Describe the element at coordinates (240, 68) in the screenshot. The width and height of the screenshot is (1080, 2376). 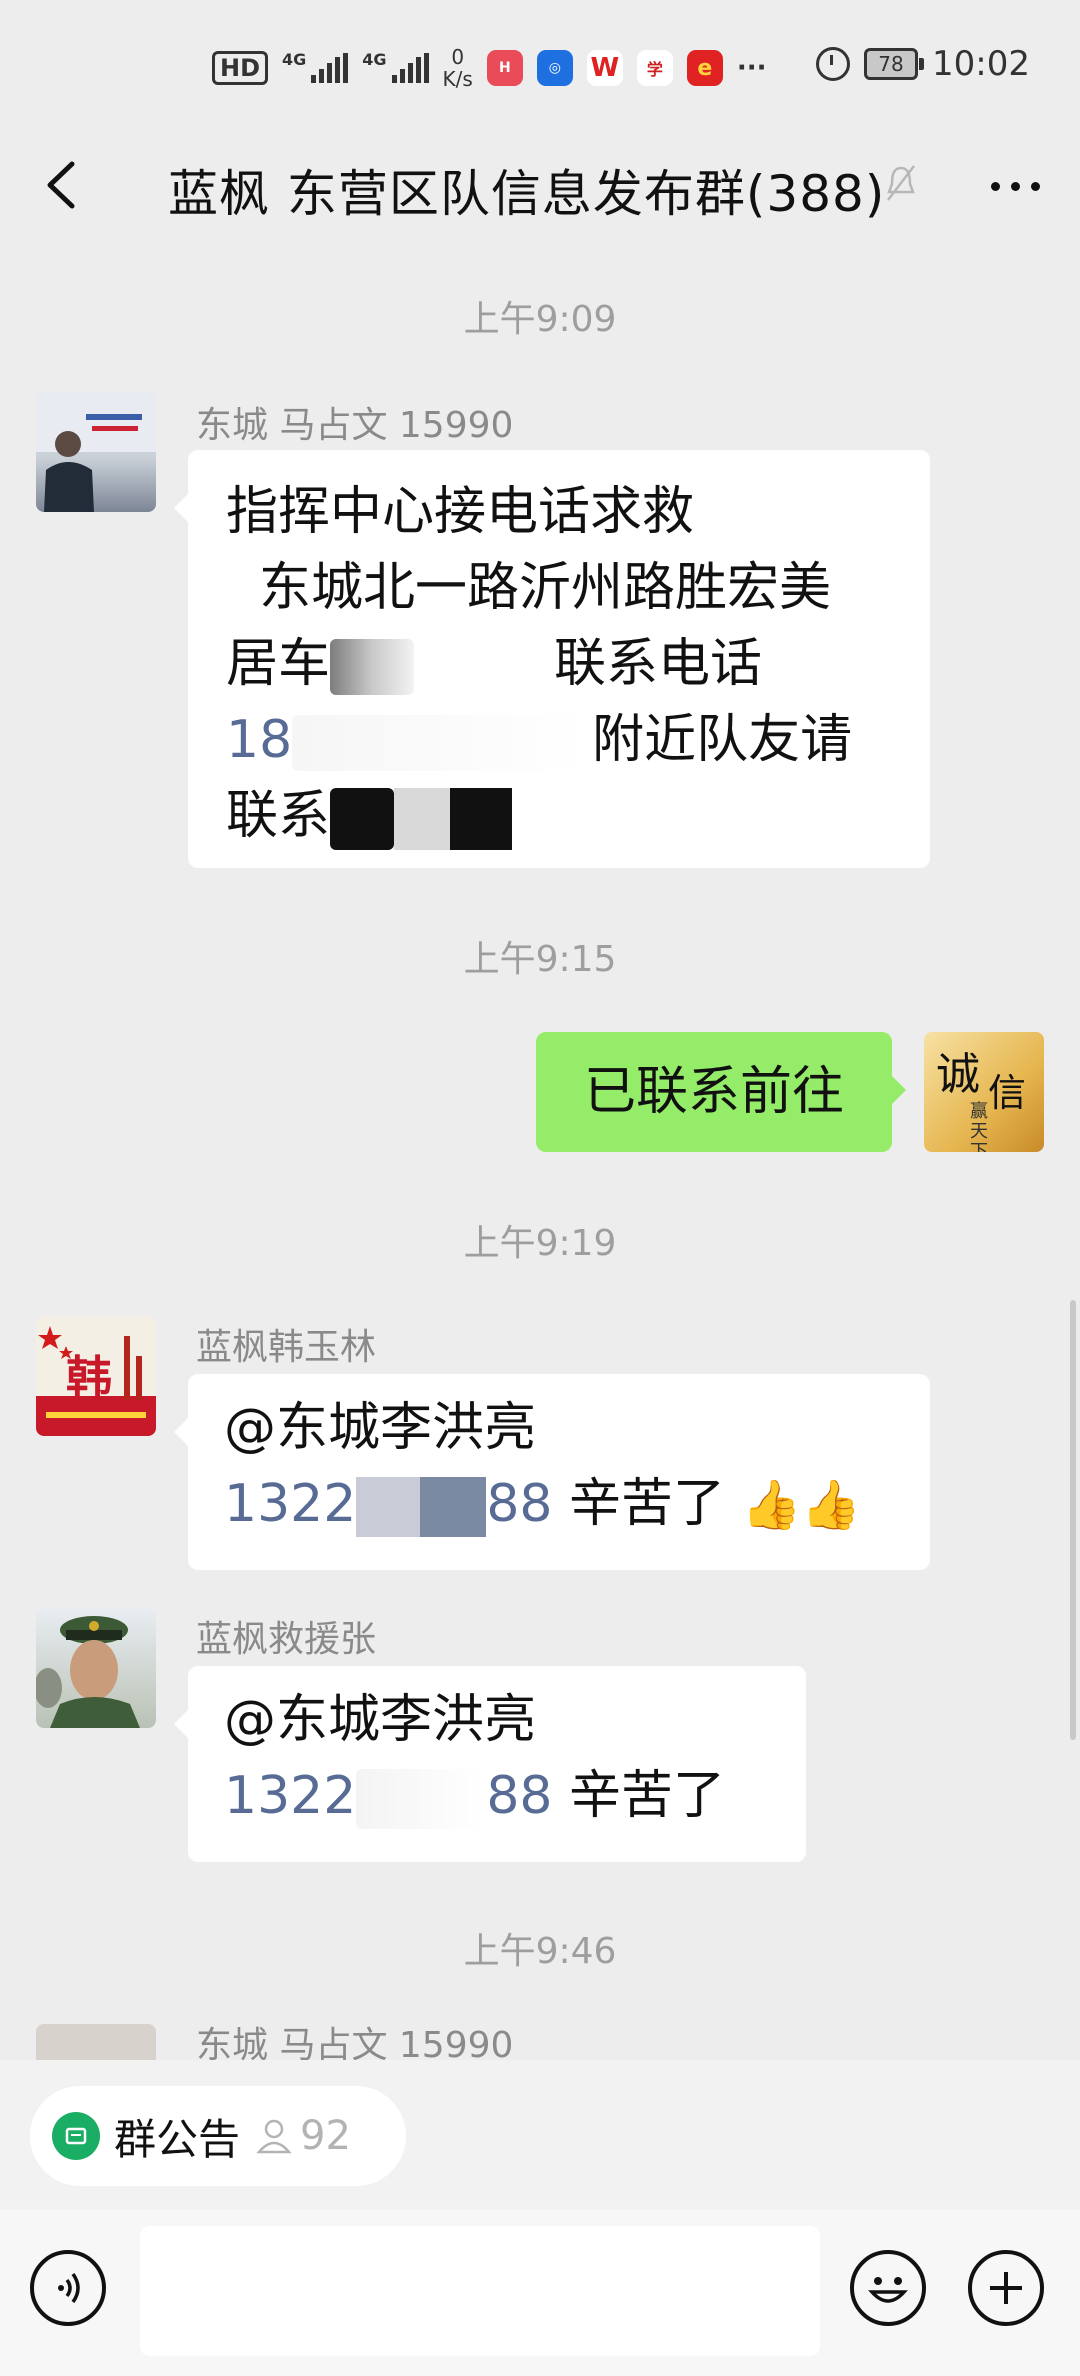
I see `hd-badge: HD` at that location.